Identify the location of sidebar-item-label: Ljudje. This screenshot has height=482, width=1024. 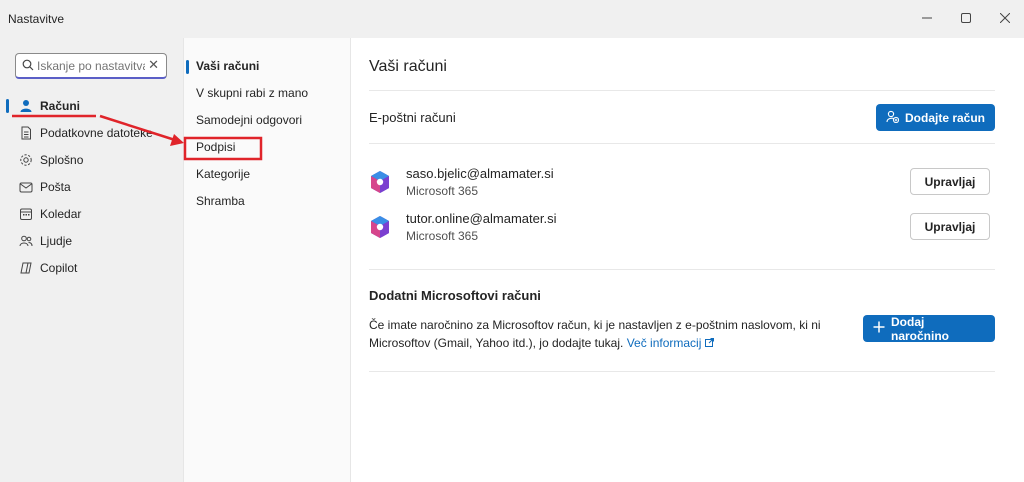
(56, 240).